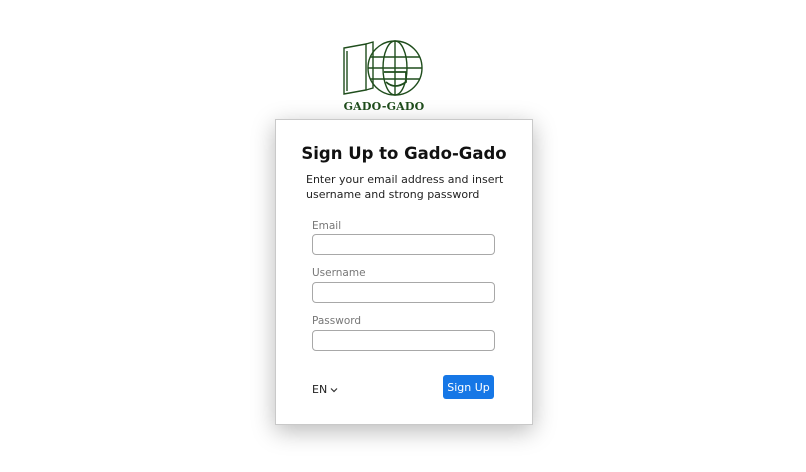  I want to click on email-label: Email, so click(327, 226).